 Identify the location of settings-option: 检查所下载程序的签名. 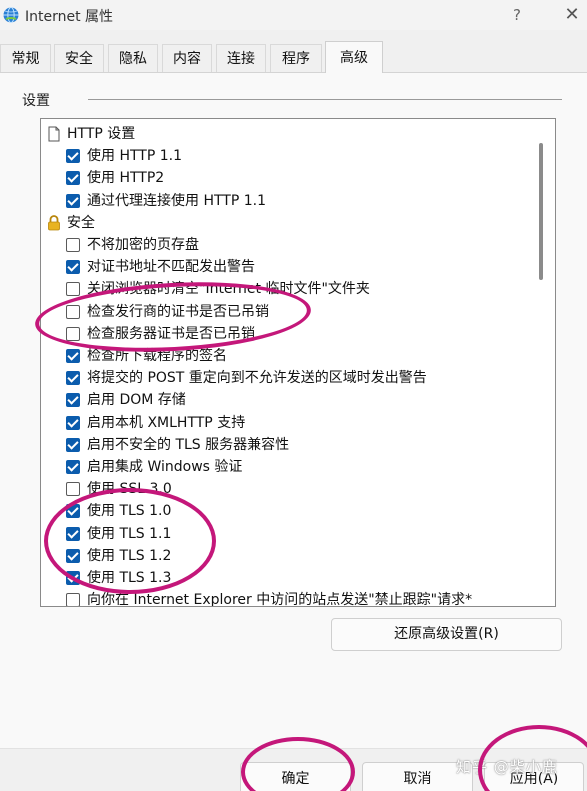
(291, 356).